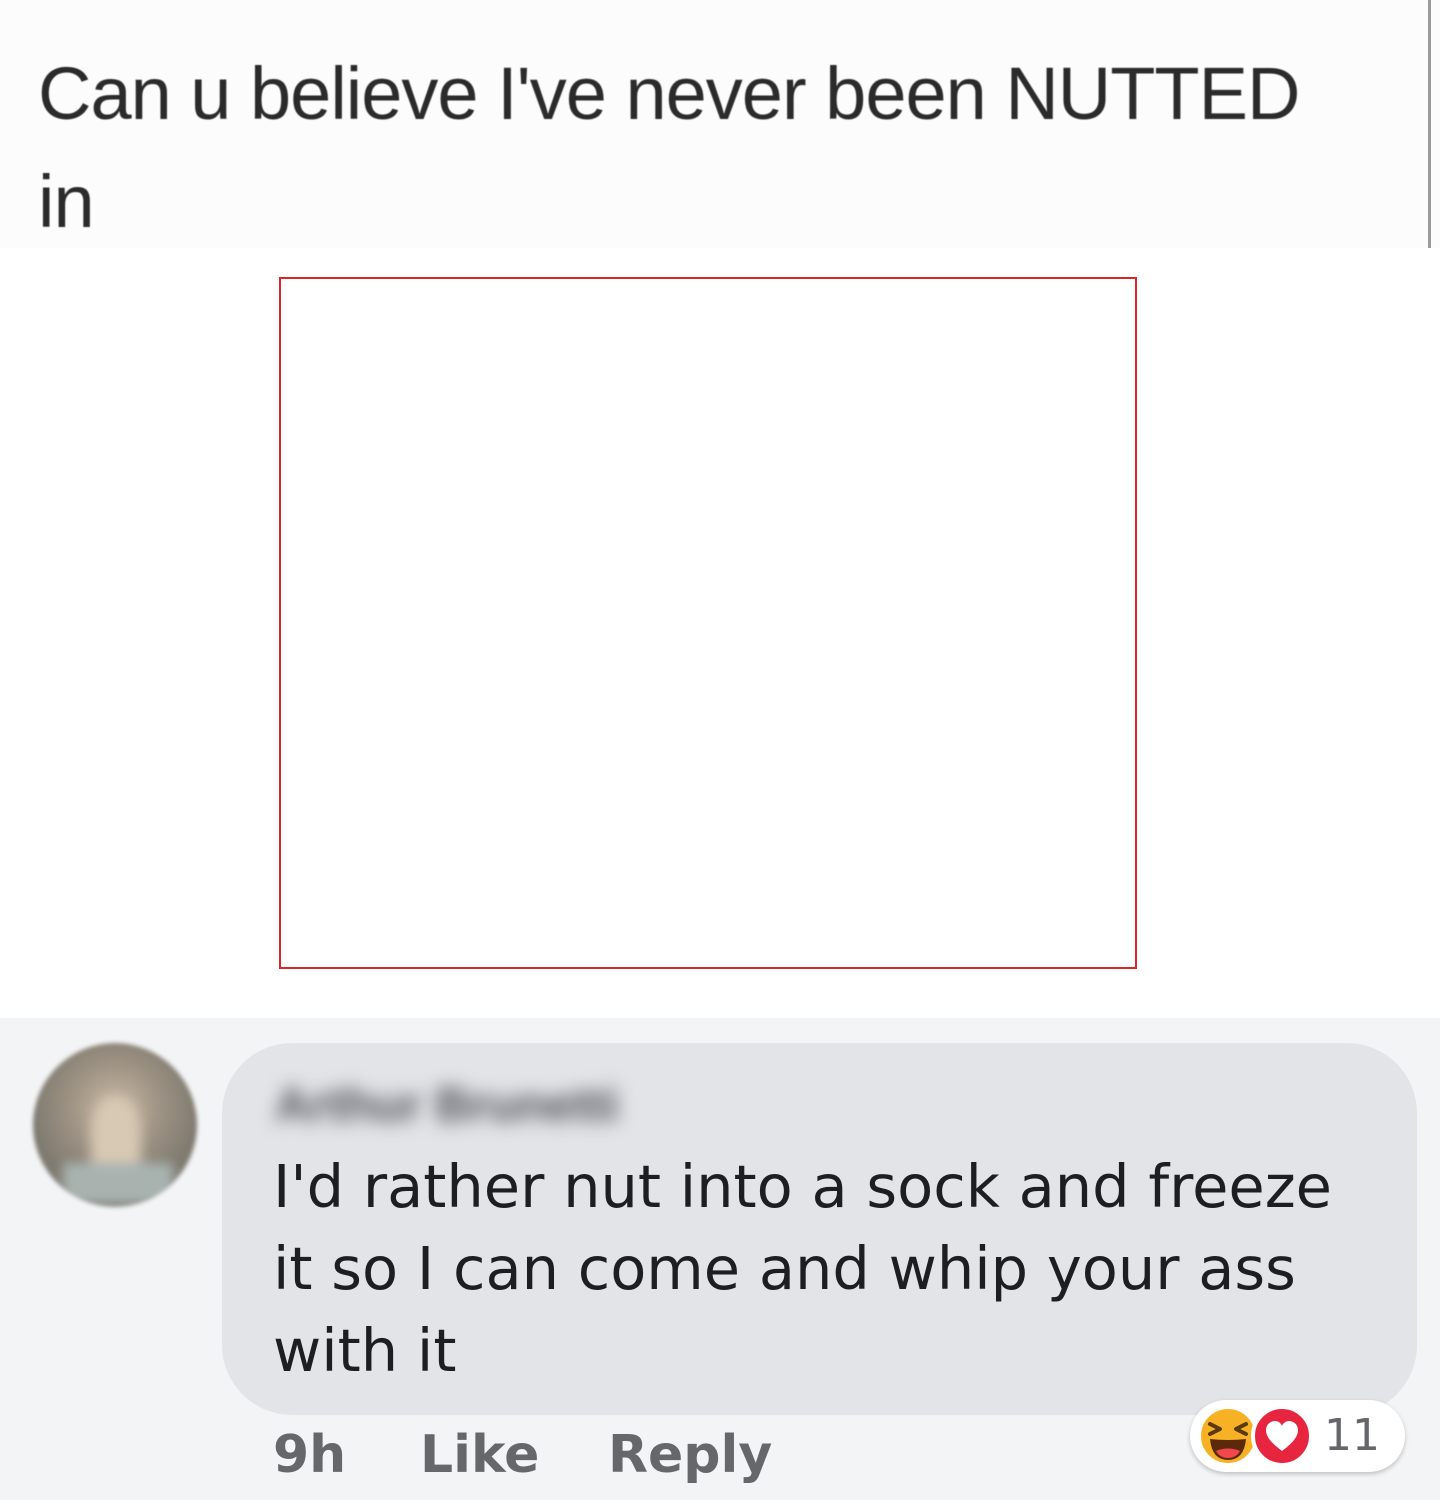 This screenshot has width=1440, height=1500. What do you see at coordinates (723, 148) in the screenshot?
I see `post-text: Can u believe I've never been NUTTED in` at bounding box center [723, 148].